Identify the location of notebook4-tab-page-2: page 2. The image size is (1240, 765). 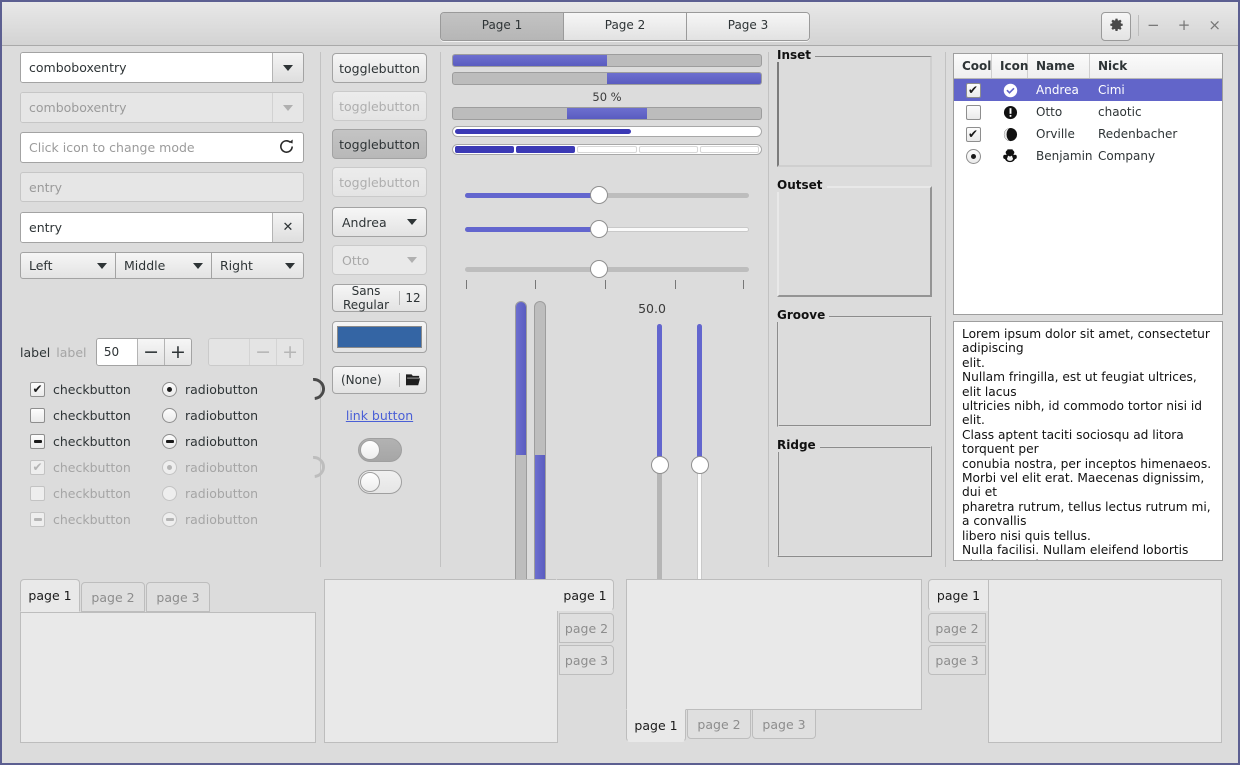
(957, 628).